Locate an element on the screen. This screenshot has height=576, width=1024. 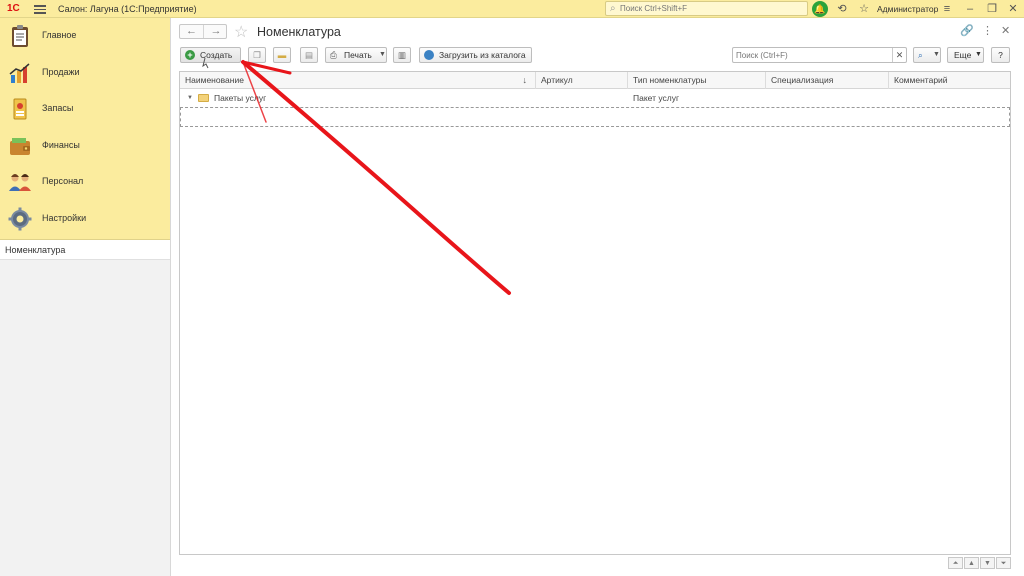
list-search-input is located at coordinates (813, 55).